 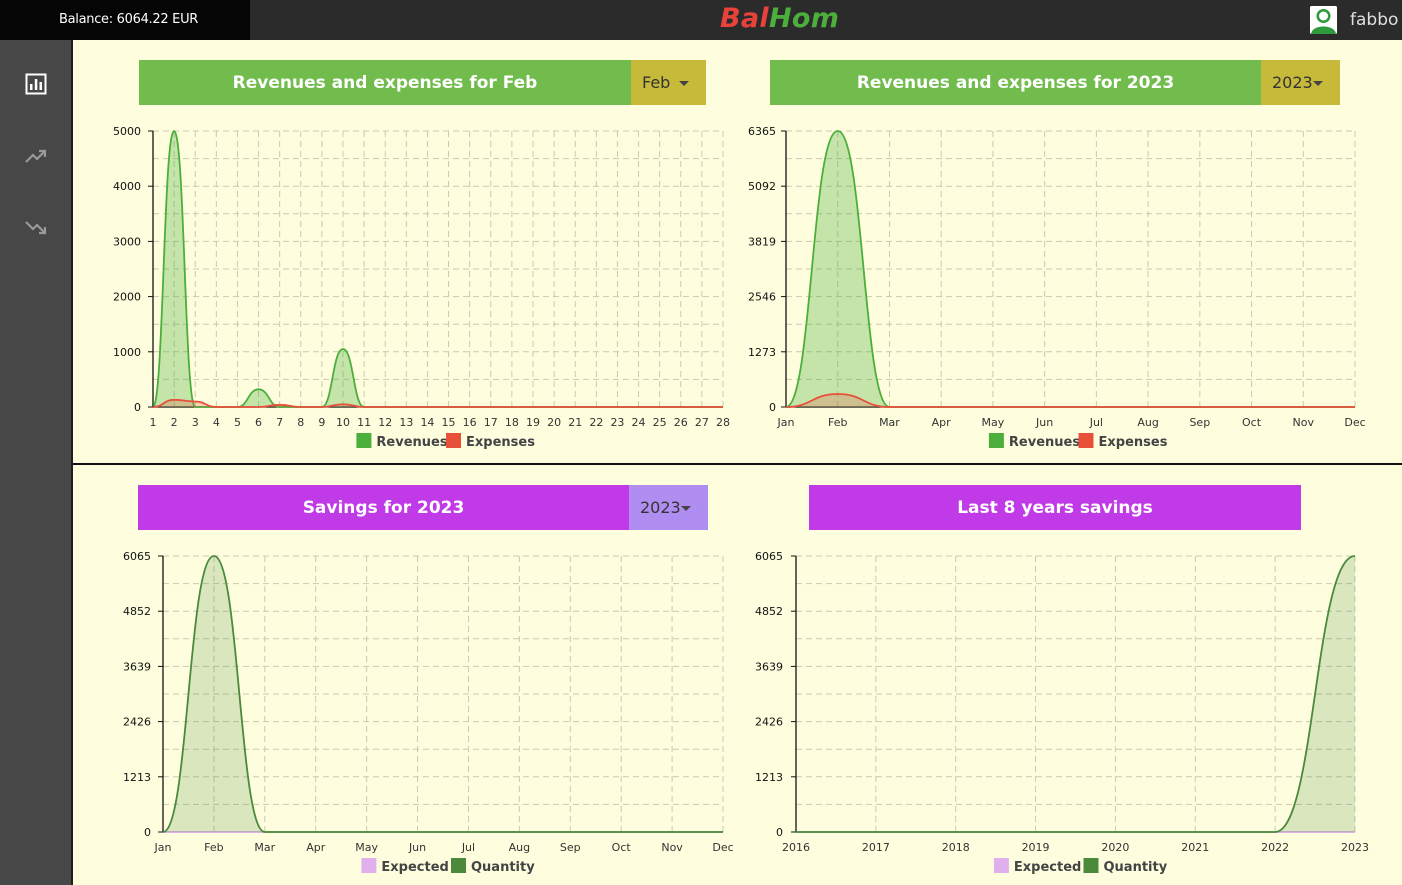 What do you see at coordinates (956, 847) in the screenshot?
I see `x-tick-label: 2018` at bounding box center [956, 847].